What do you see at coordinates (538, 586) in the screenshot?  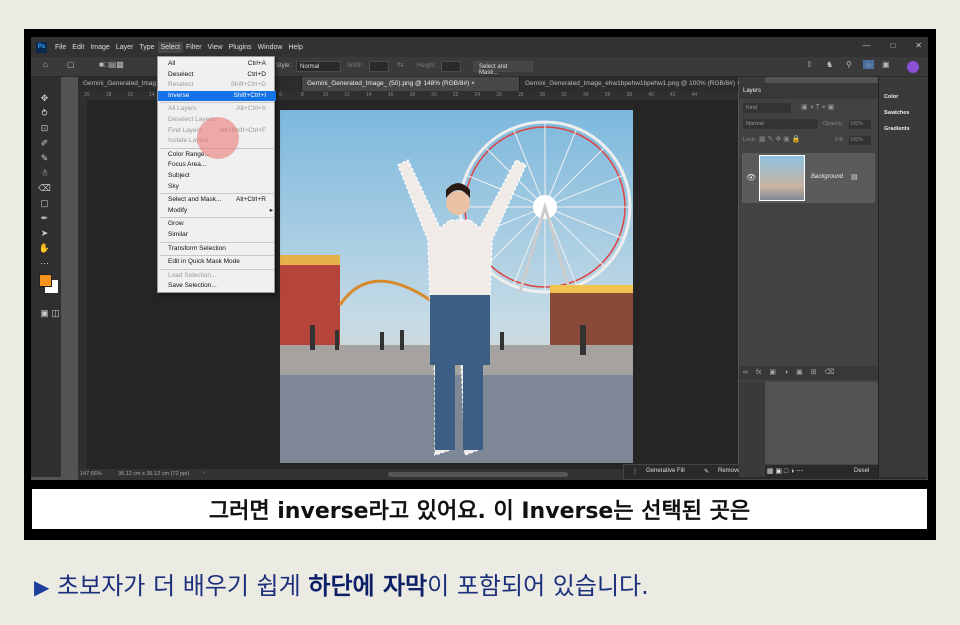 I see `banner-suffix: 이 포함되어 있습니다.` at bounding box center [538, 586].